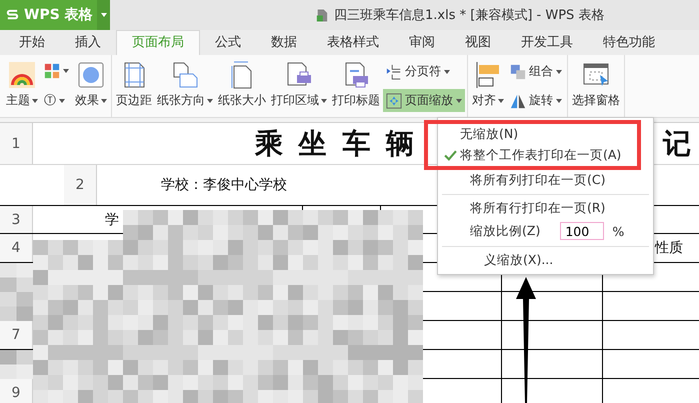 The width and height of the screenshot is (699, 403). I want to click on scale-input: 100, so click(582, 231).